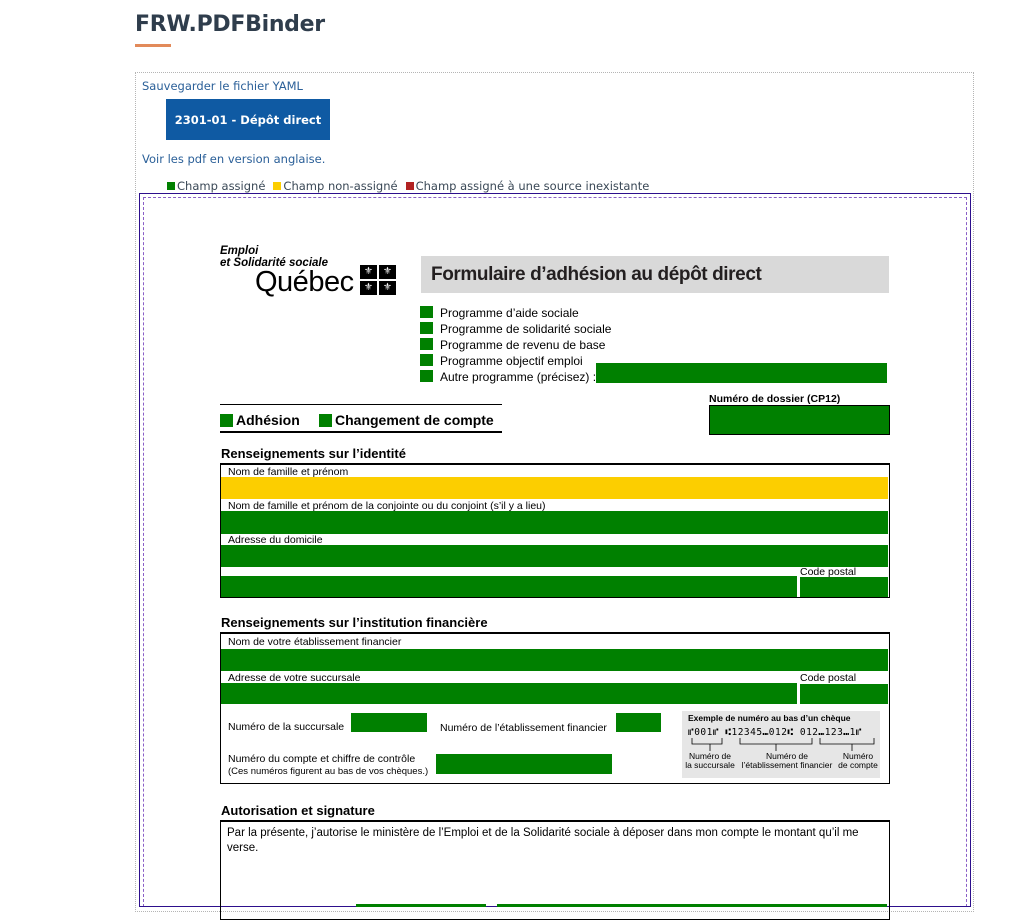 Image resolution: width=1023 pixels, height=920 pixels. Describe the element at coordinates (638, 722) in the screenshot. I see `institution-number-field` at that location.